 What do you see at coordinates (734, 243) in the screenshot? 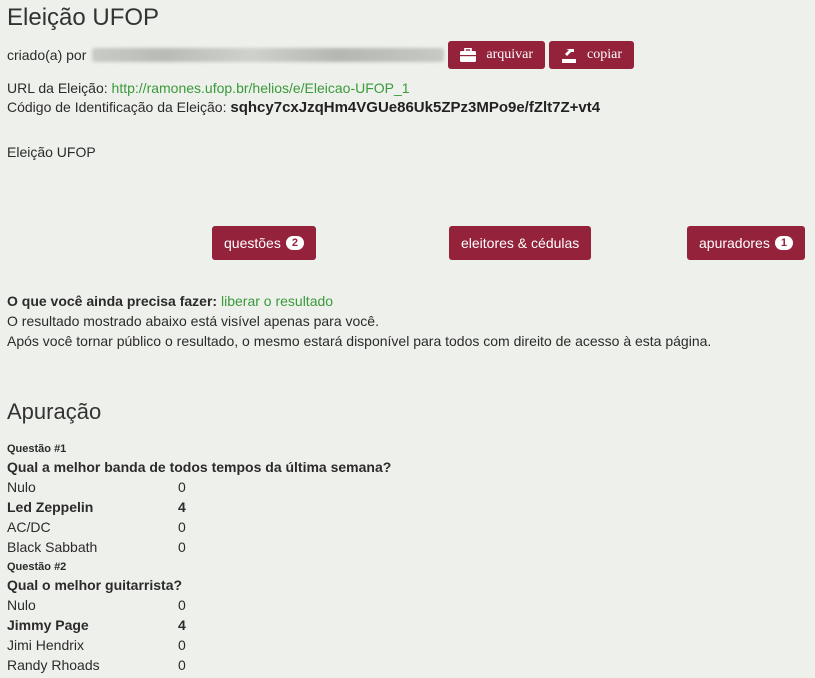
I see `trustees-button-label: apuradores` at bounding box center [734, 243].